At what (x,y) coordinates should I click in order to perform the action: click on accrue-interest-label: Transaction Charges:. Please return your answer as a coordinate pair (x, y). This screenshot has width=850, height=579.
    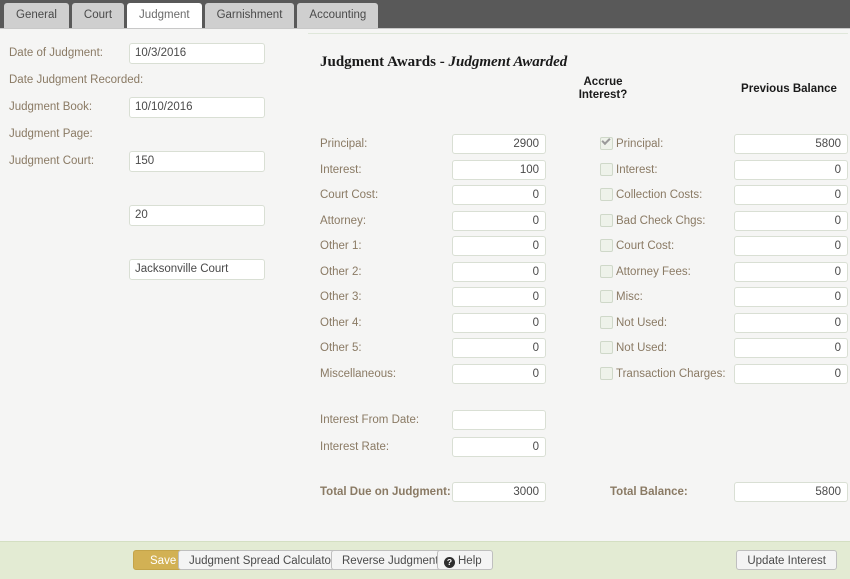
    Looking at the image, I should click on (671, 373).